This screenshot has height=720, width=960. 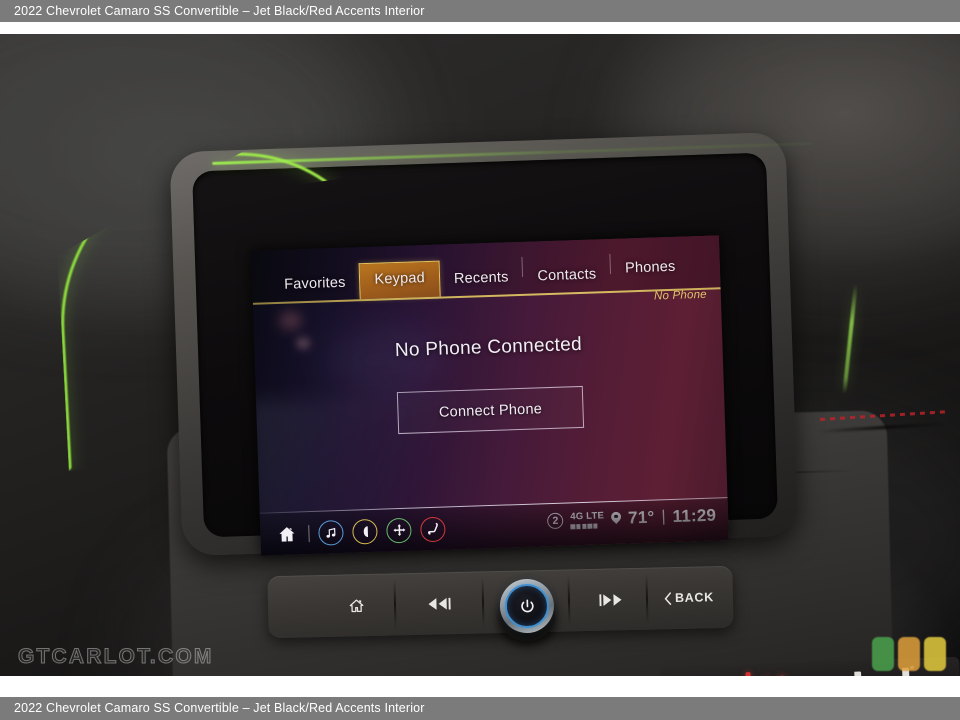 What do you see at coordinates (527, 605) in the screenshot?
I see `power-icon` at bounding box center [527, 605].